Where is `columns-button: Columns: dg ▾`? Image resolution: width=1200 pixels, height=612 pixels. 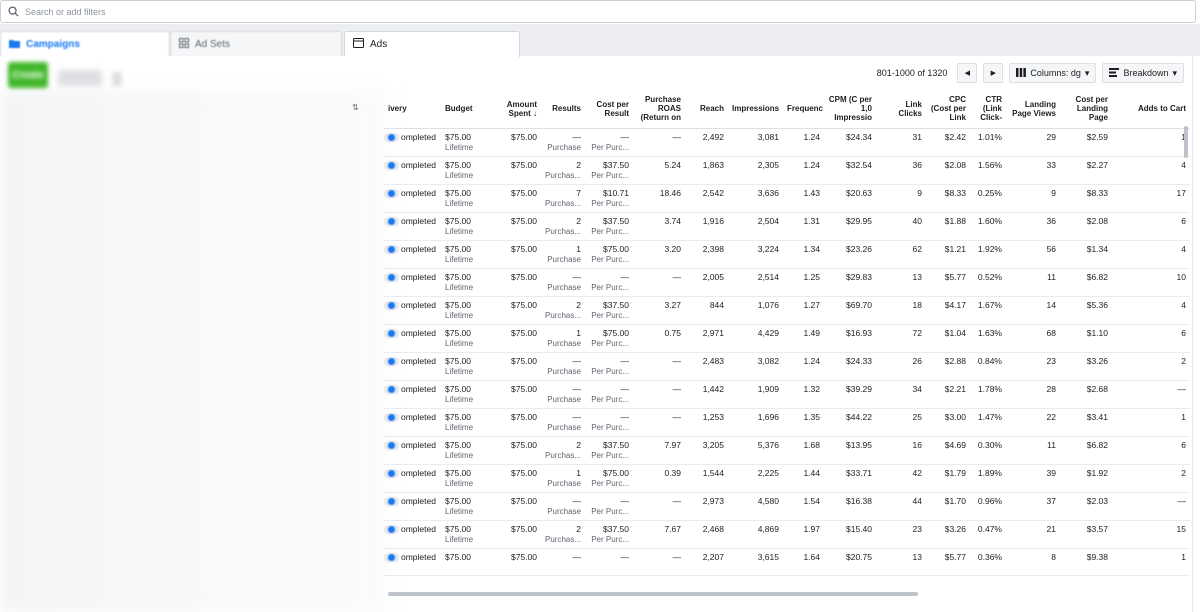 columns-button: Columns: dg ▾ is located at coordinates (1053, 73).